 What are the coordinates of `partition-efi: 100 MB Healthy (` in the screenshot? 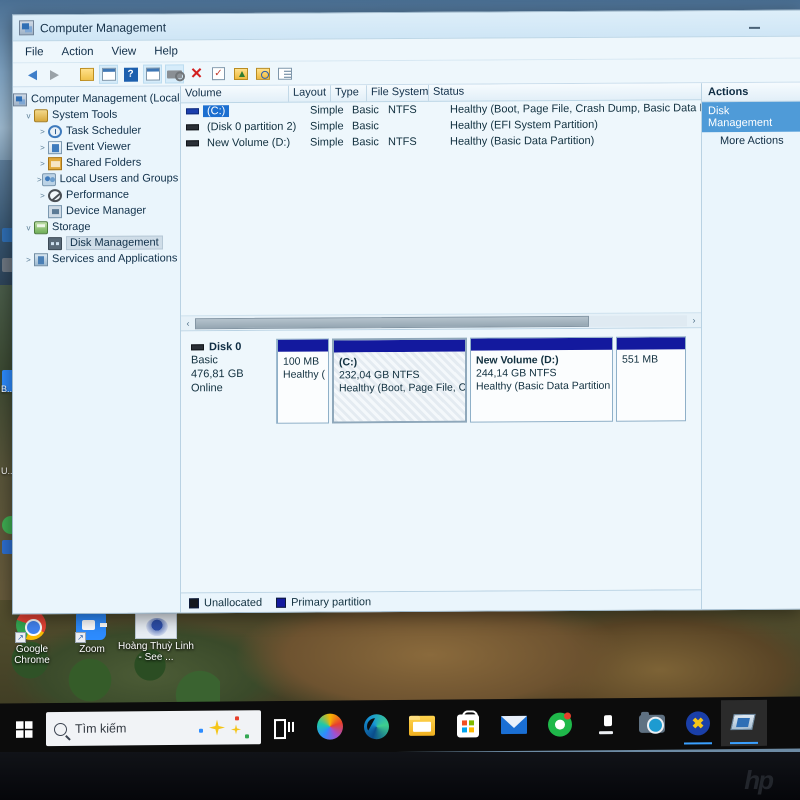 It's located at (303, 381).